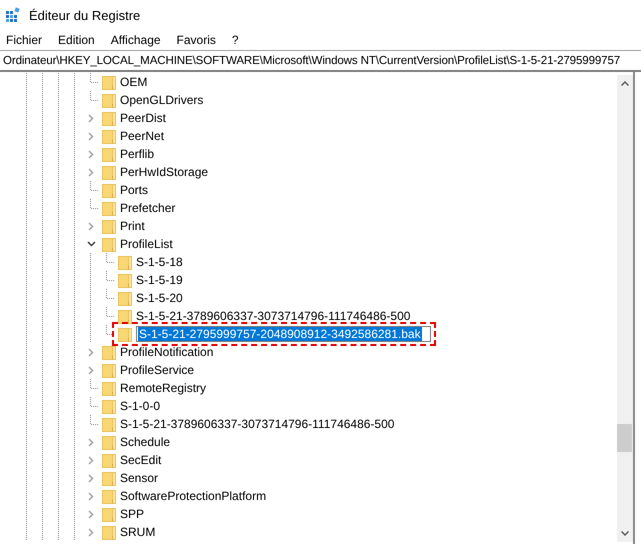 Image resolution: width=641 pixels, height=544 pixels. I want to click on tree-item: SPP, so click(132, 514).